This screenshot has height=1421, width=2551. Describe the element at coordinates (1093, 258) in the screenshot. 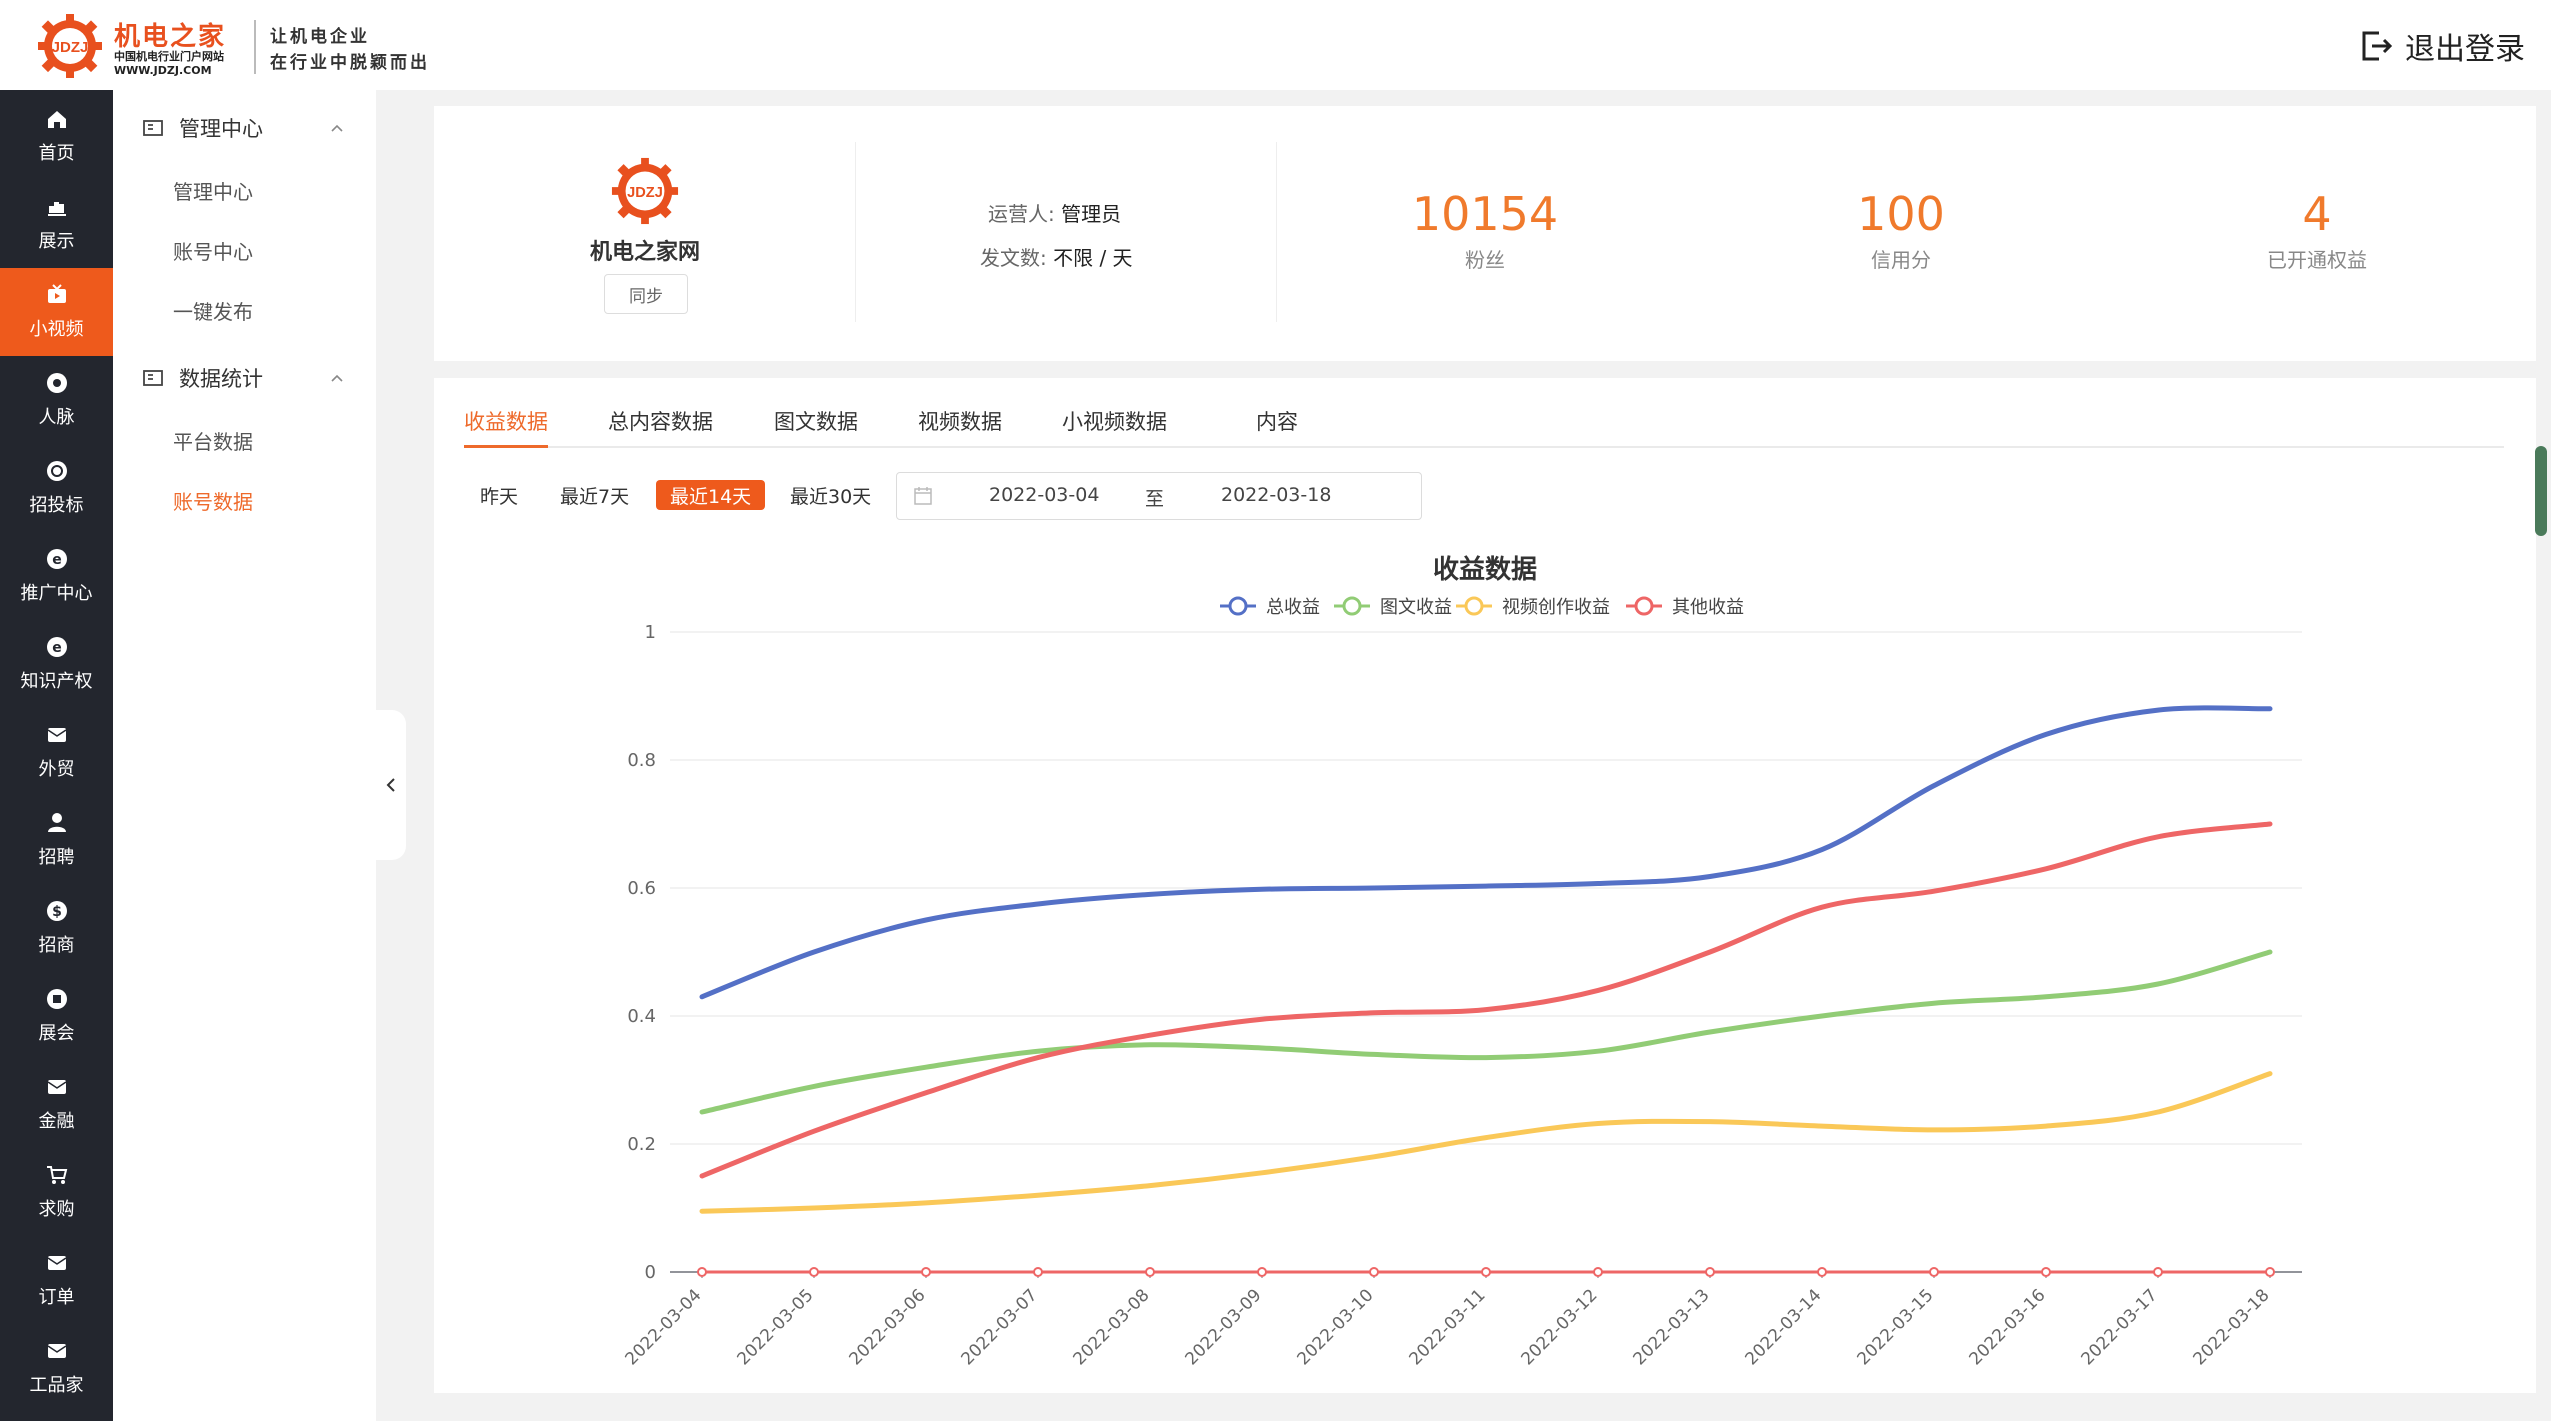

I see `posts-value: 不限 / 天` at that location.